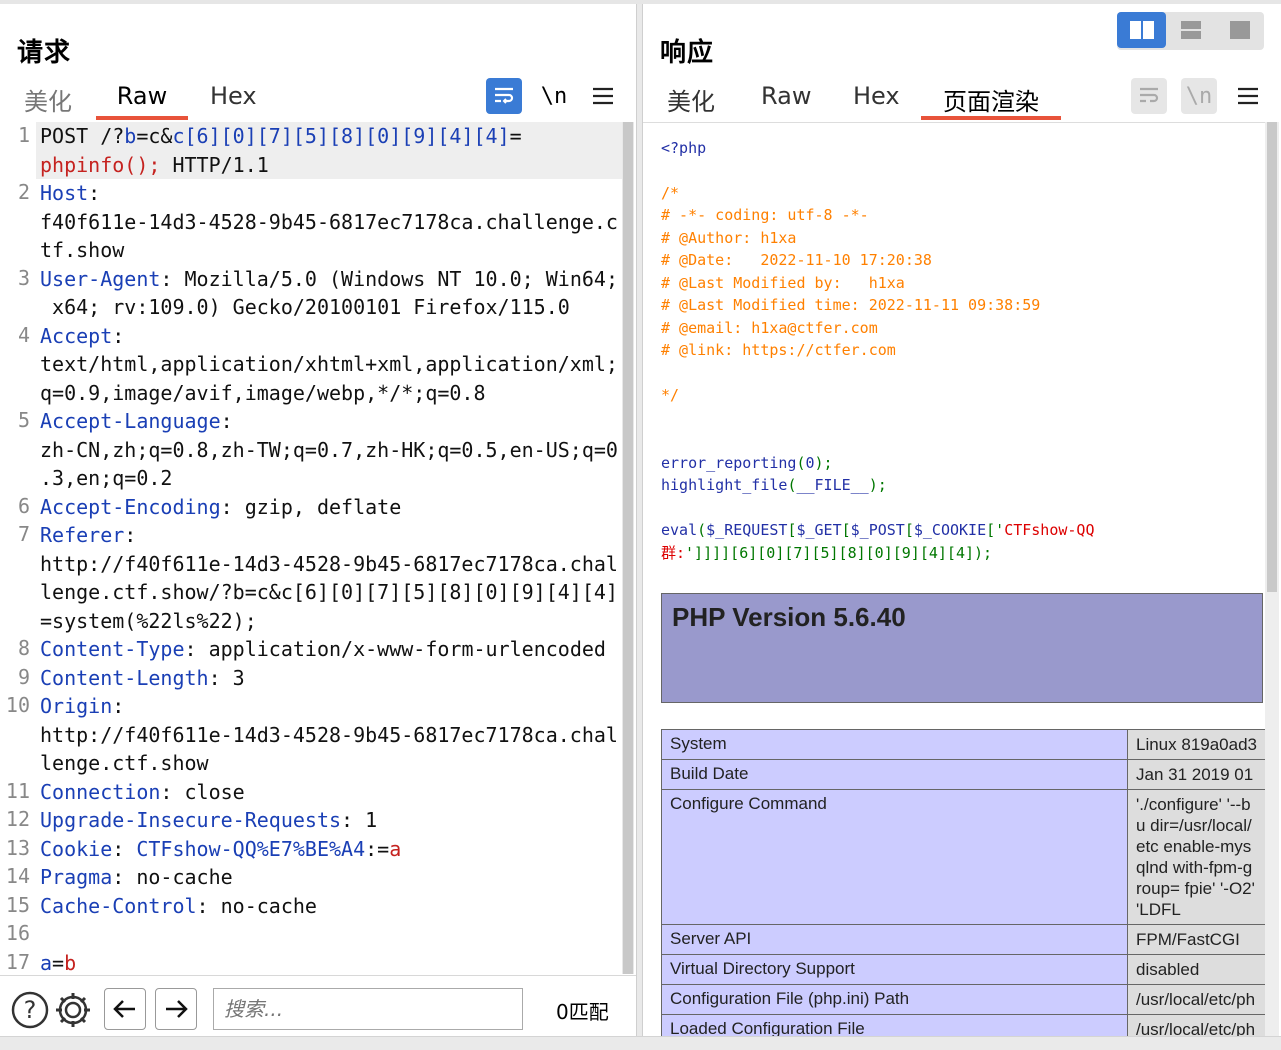  What do you see at coordinates (839, 553) in the screenshot?
I see `source-token: ']]]][6][0][7][5][8][0][9][4][4]);` at bounding box center [839, 553].